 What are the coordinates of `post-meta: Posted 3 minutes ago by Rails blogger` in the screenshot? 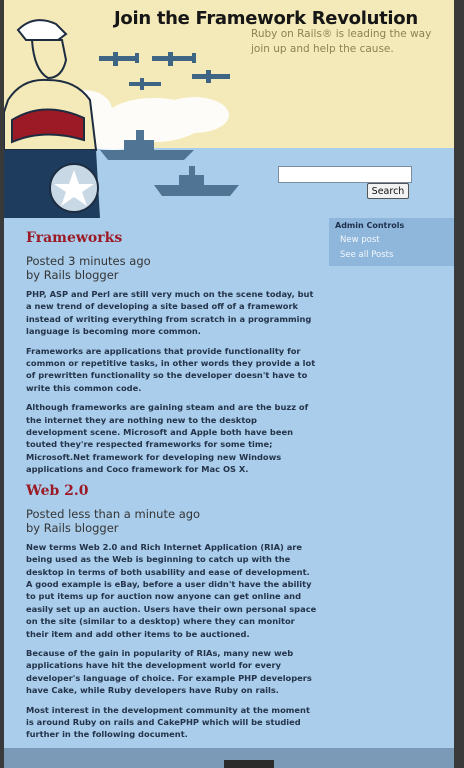 It's located at (172, 268).